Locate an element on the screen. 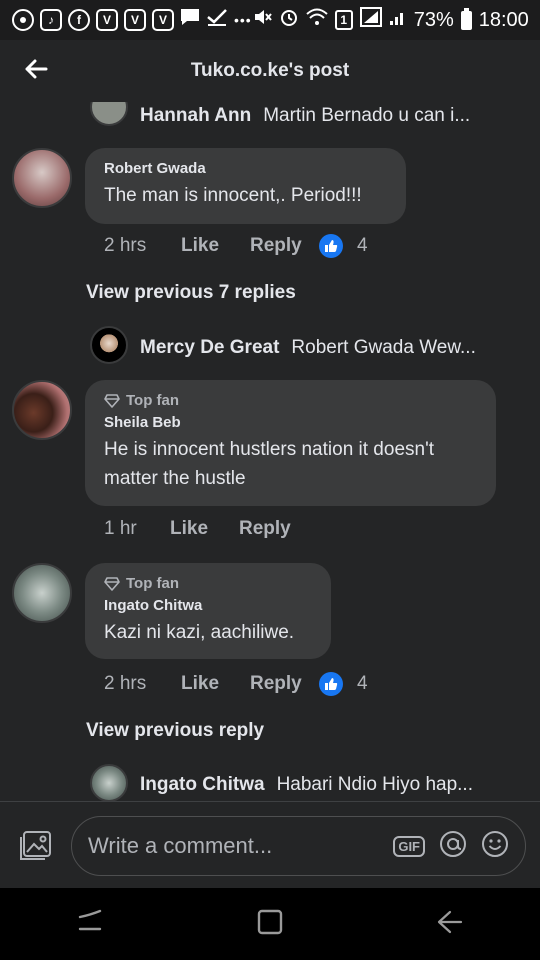  at-sign-icon is located at coordinates (453, 843).